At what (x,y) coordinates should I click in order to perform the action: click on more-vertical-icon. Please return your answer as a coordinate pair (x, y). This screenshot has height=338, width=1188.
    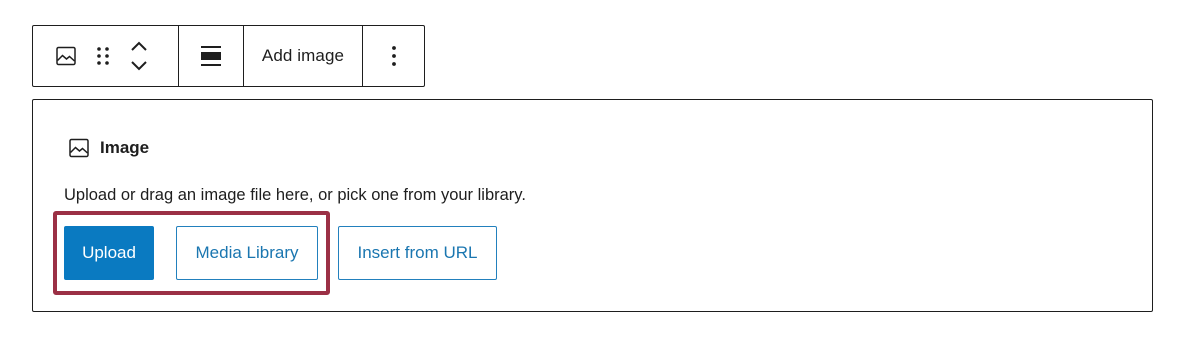
    Looking at the image, I should click on (394, 56).